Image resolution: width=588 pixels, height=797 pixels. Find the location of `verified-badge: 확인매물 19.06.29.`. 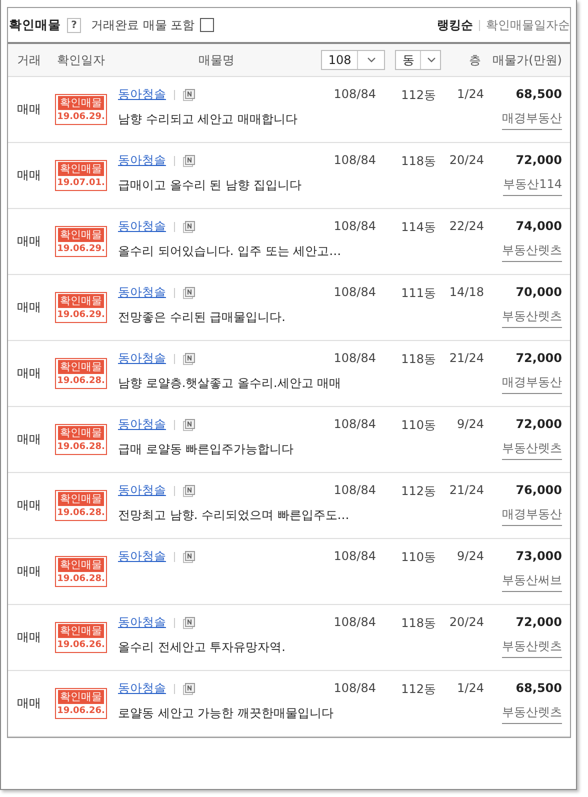

verified-badge: 확인매물 19.06.29. is located at coordinates (81, 307).